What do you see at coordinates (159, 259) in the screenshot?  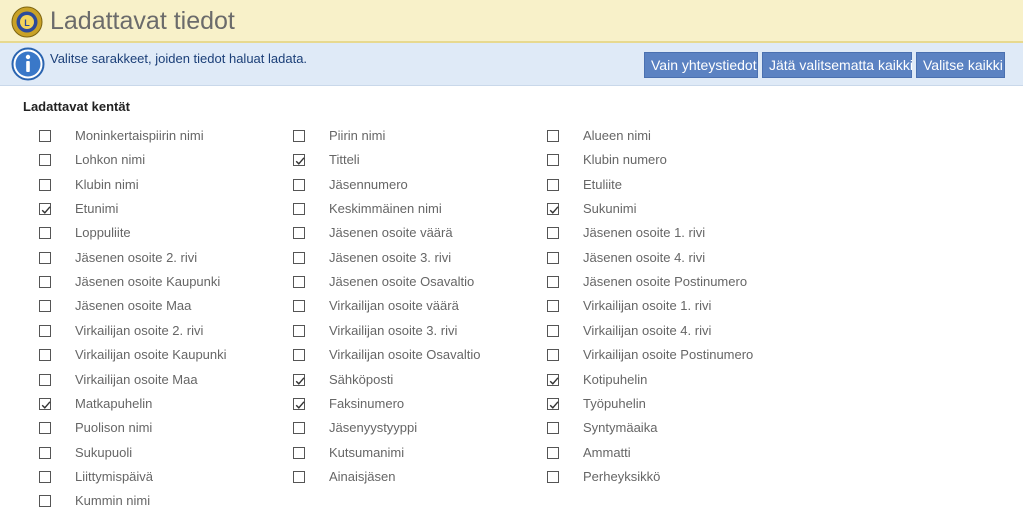 I see `field-option: Jäsenen osoite 2. rivi` at bounding box center [159, 259].